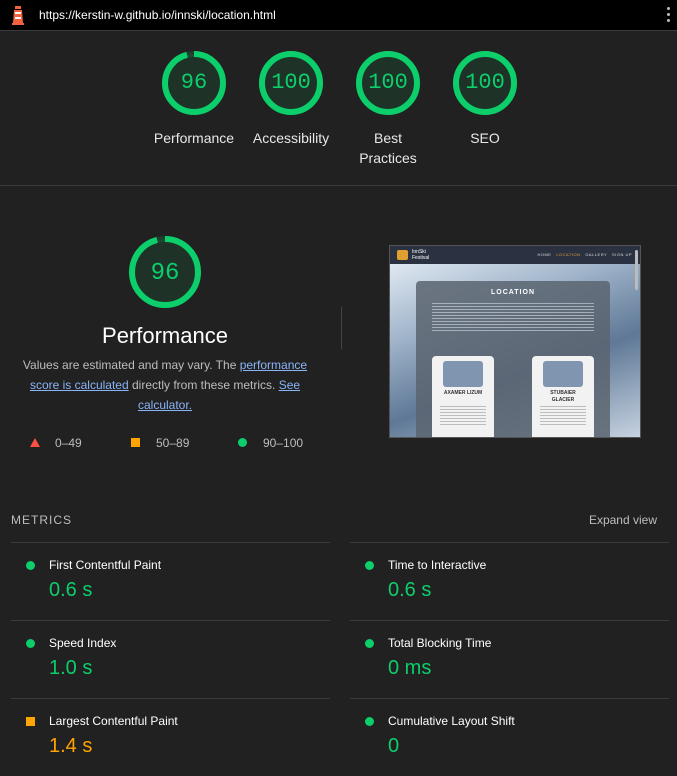 Image resolution: width=677 pixels, height=776 pixels. Describe the element at coordinates (291, 138) in the screenshot. I see `gauge-label: Accessibility` at that location.